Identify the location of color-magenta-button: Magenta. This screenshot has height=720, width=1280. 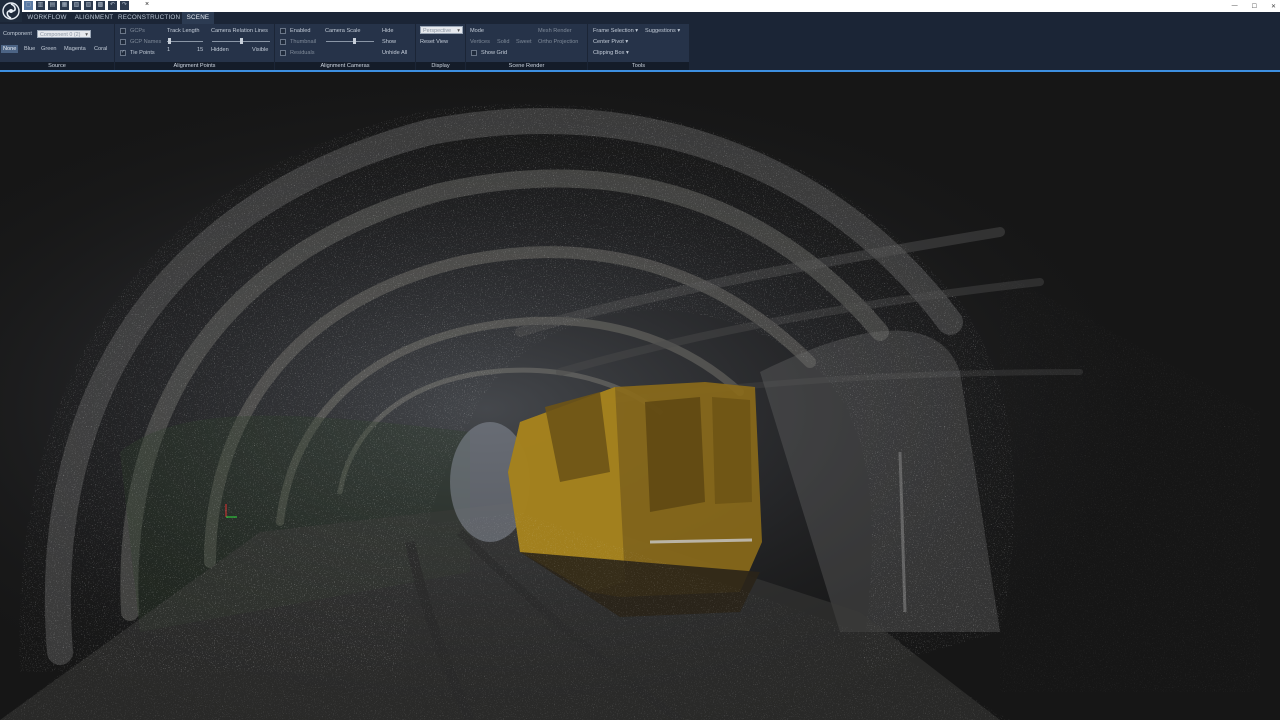
(75, 49).